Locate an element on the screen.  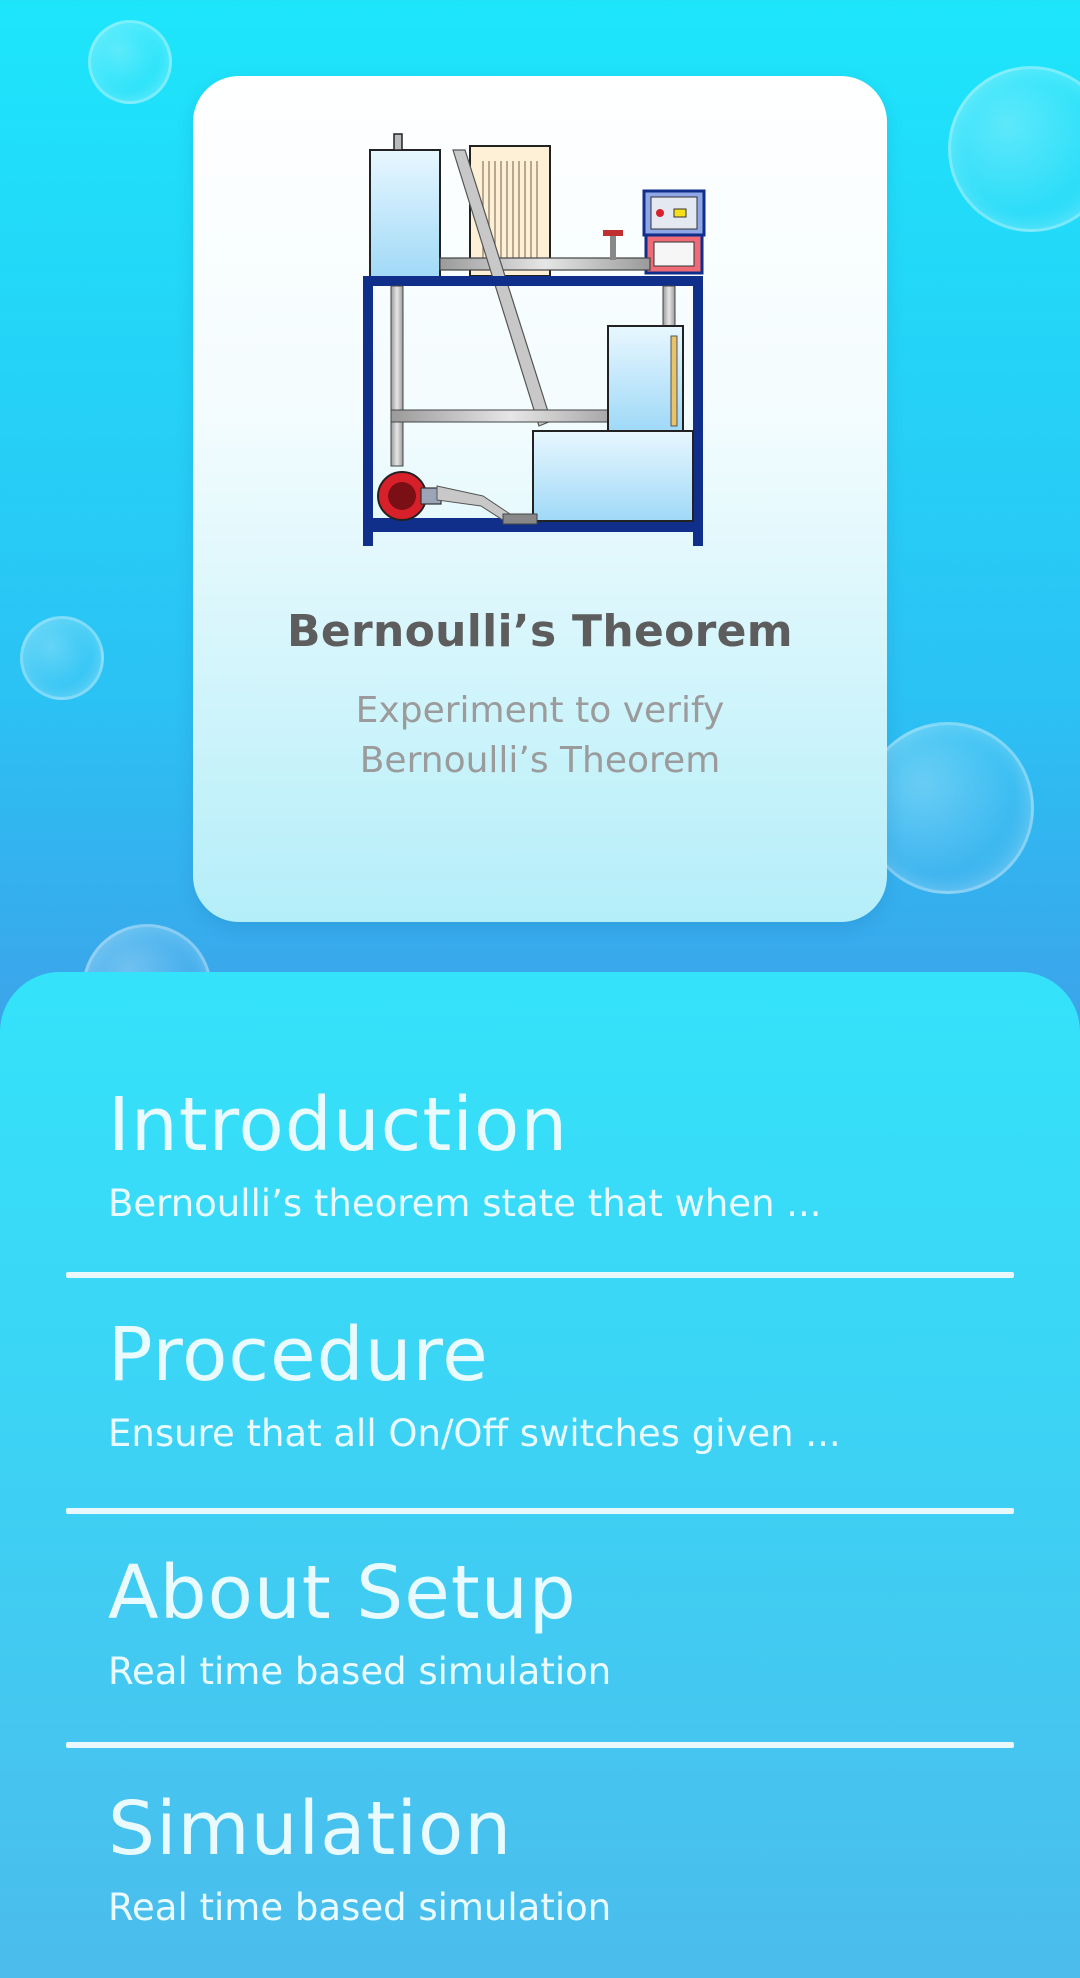
menu-item-simulation: Simulation Real time based simulation is located at coordinates (540, 1876).